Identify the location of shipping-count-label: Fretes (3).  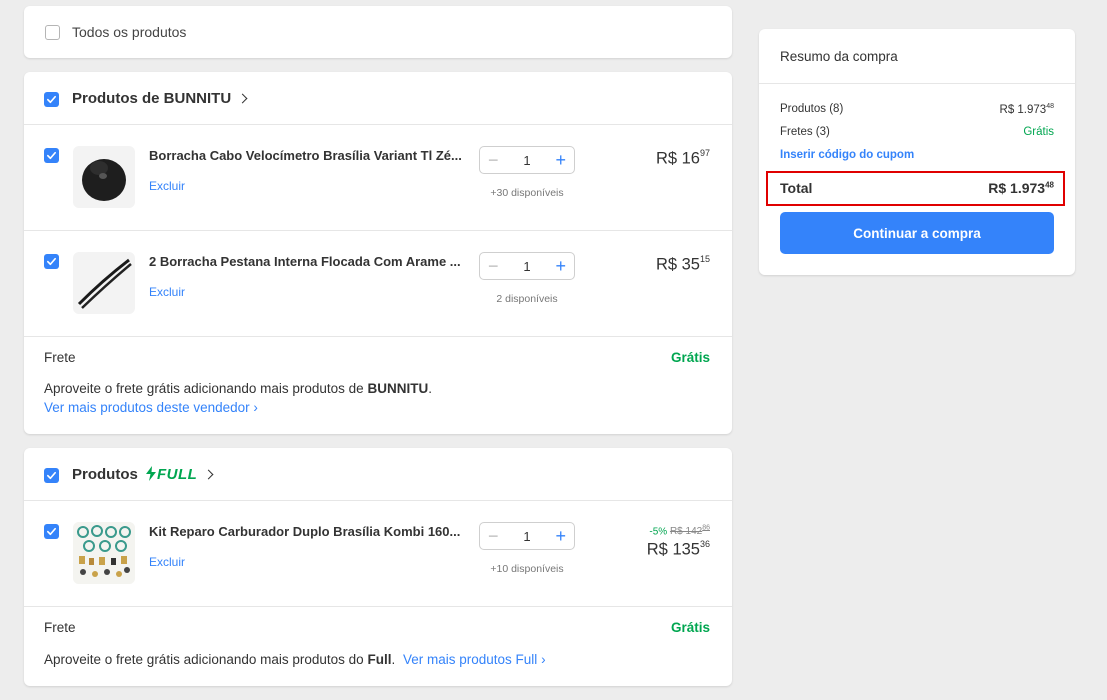
(805, 132).